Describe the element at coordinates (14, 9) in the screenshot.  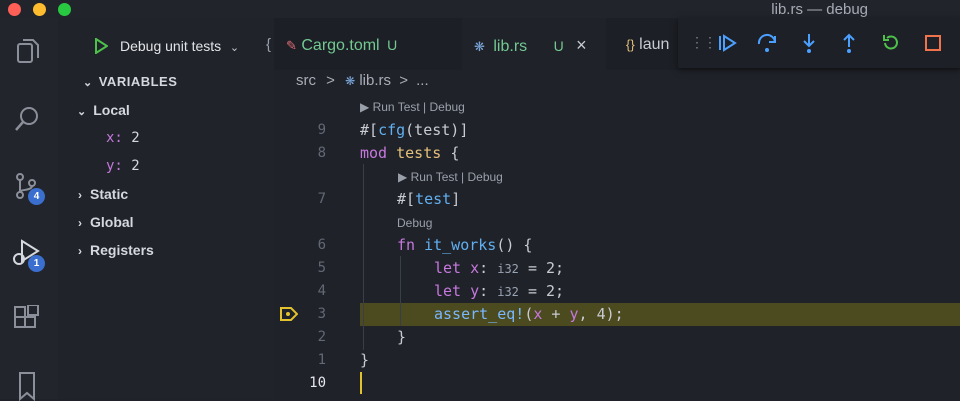
I see `close-window-button` at that location.